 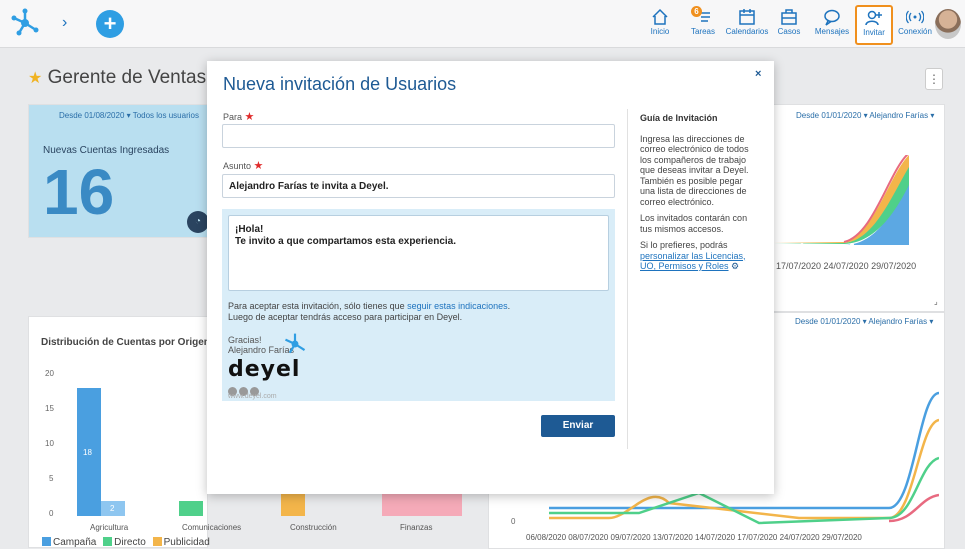 What do you see at coordinates (198, 222) in the screenshot?
I see `gauge-icon: ◔` at bounding box center [198, 222].